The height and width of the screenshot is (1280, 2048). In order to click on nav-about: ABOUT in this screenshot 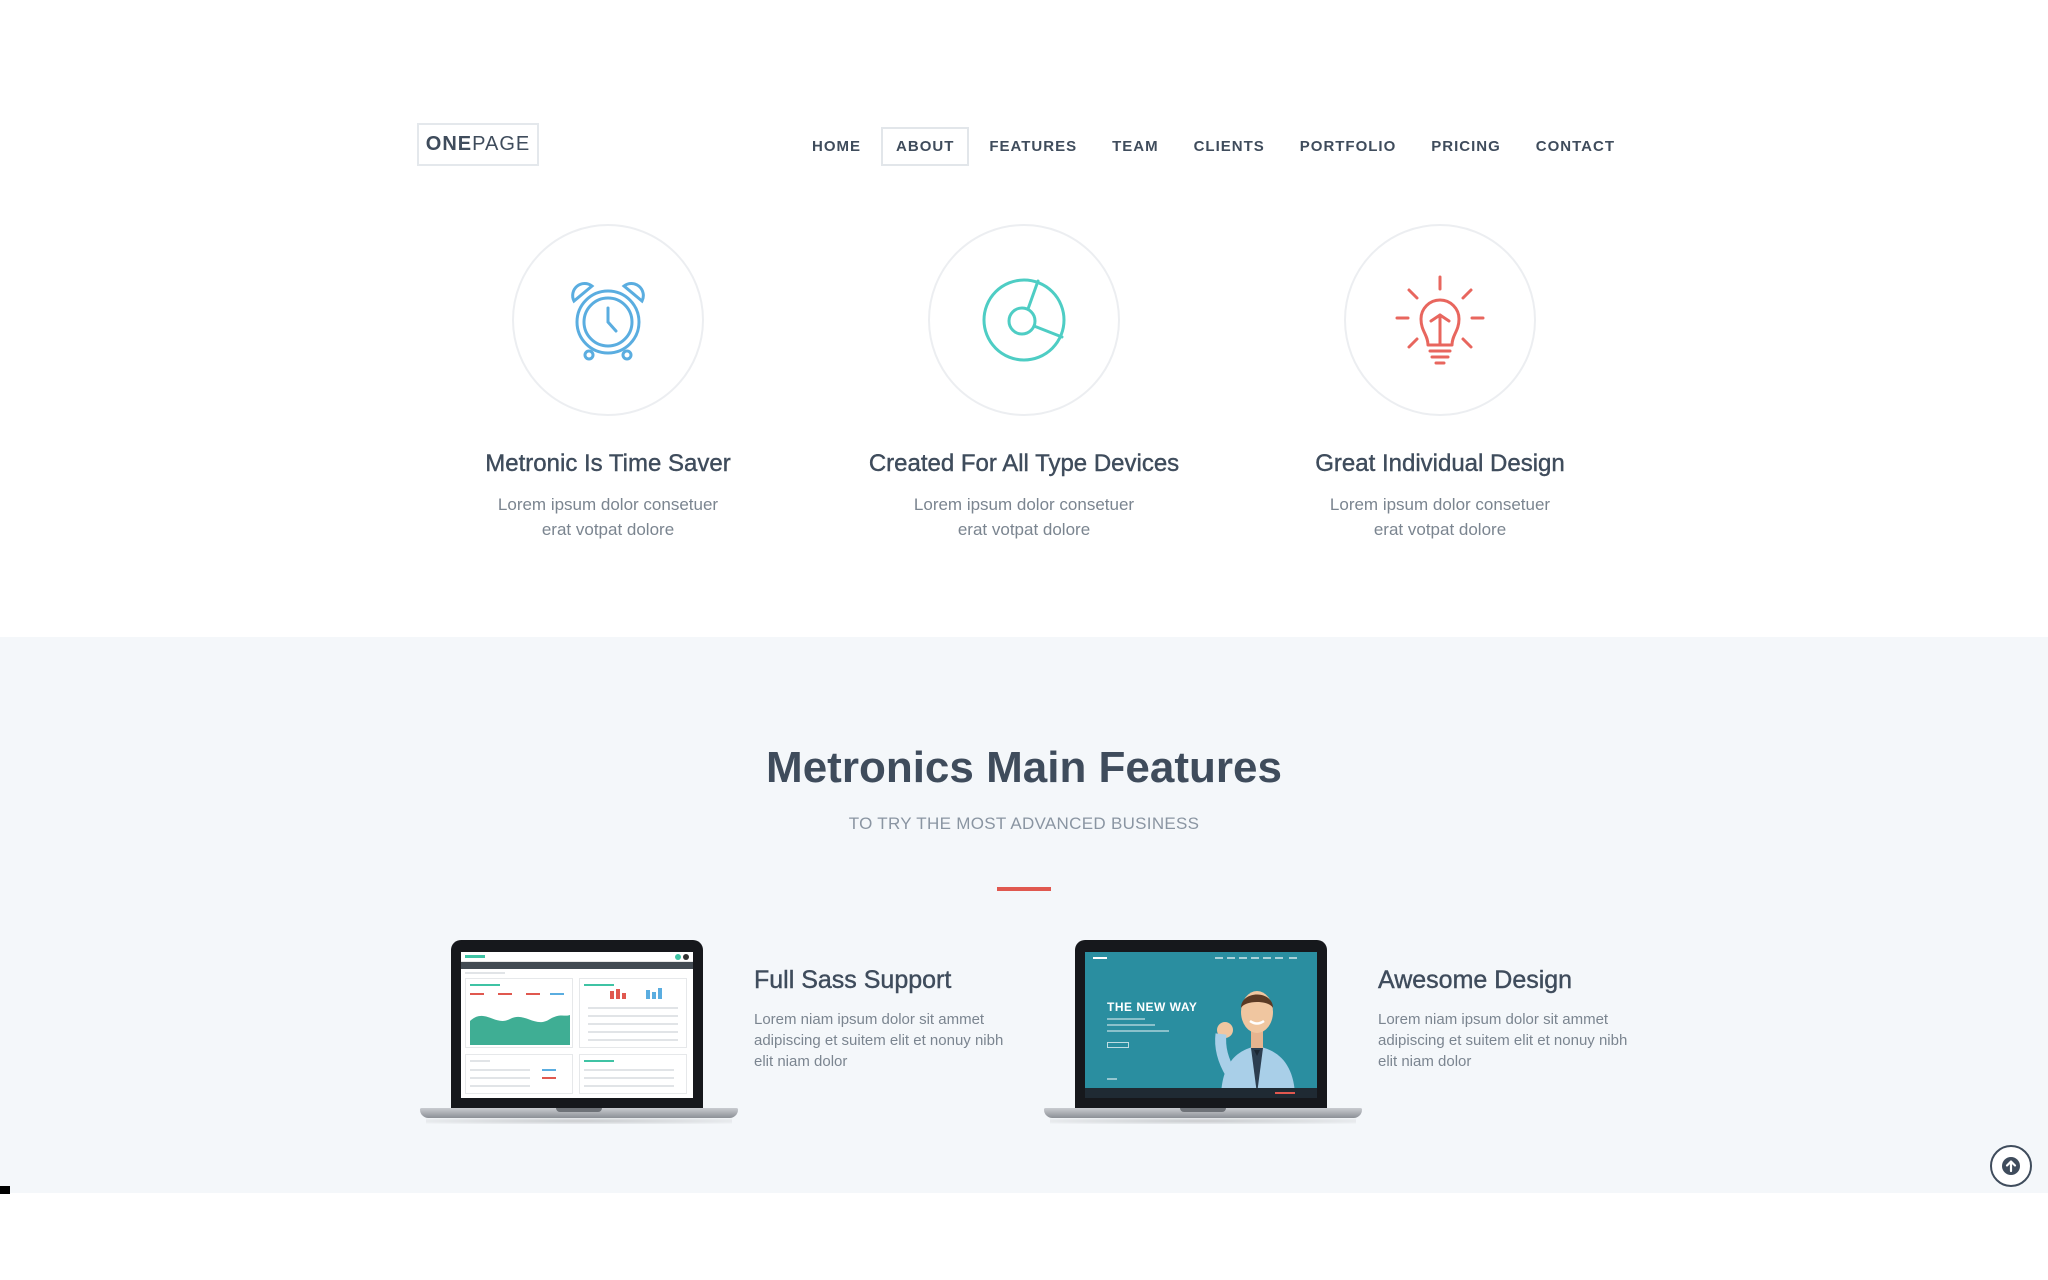, I will do `click(925, 146)`.